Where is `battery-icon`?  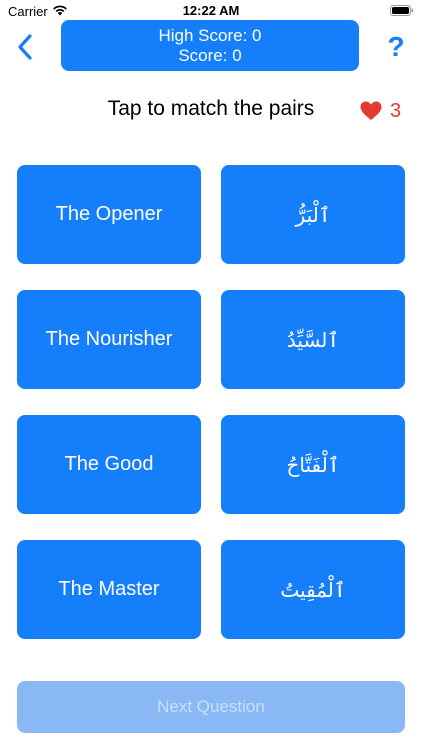
battery-icon is located at coordinates (401, 10).